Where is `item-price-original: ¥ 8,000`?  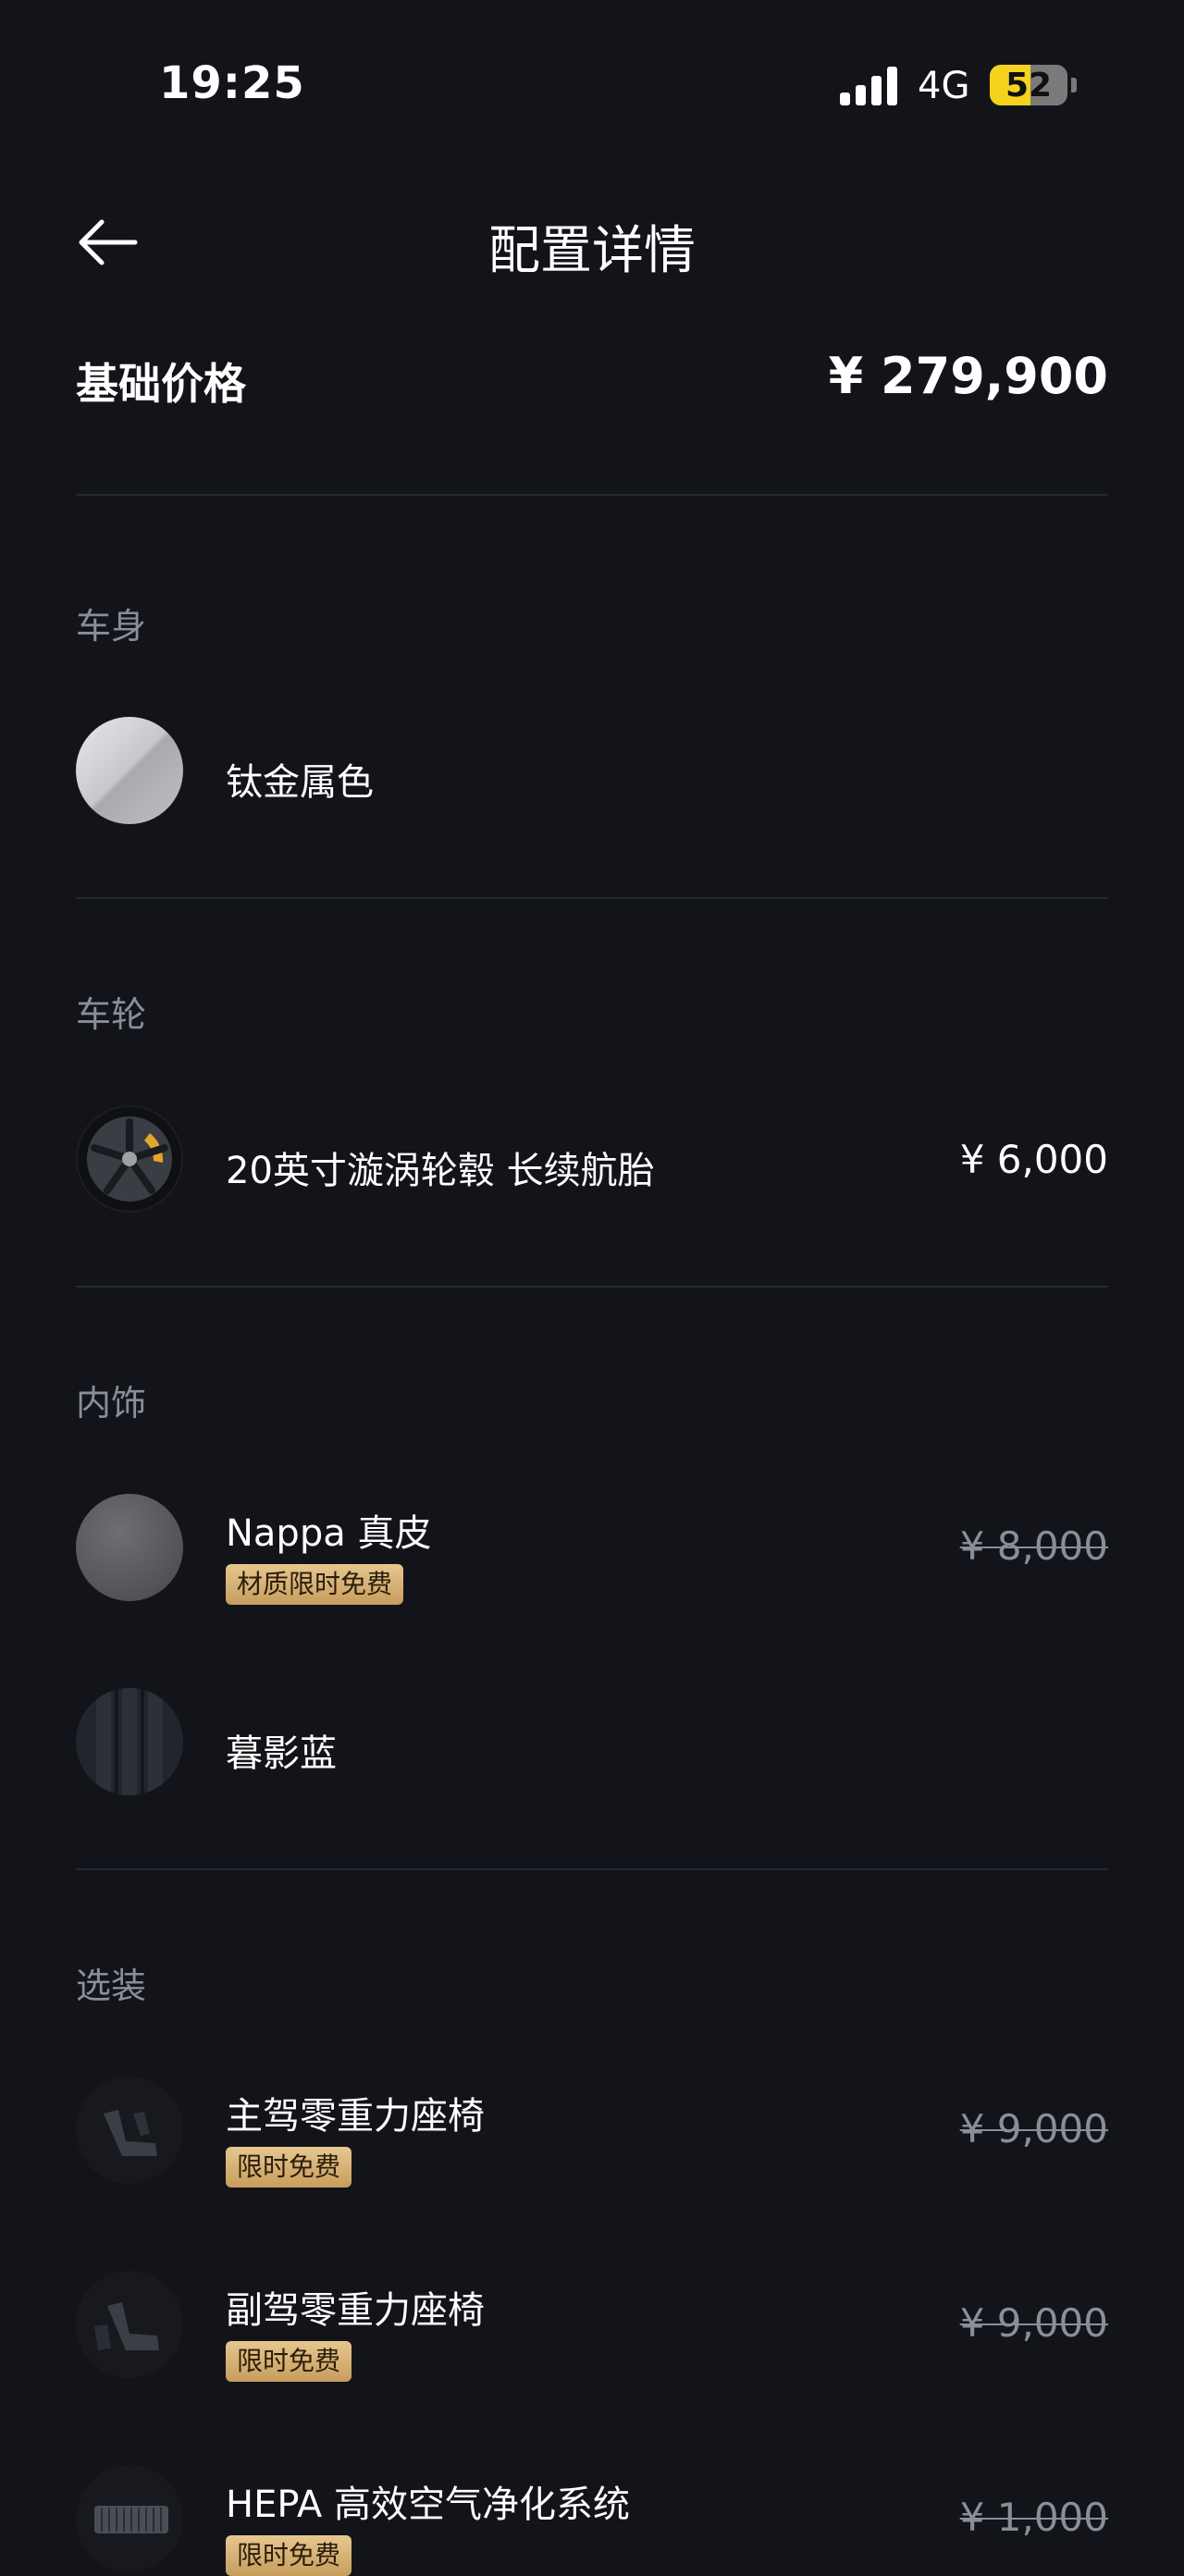
item-price-original: ¥ 8,000 is located at coordinates (1033, 1546).